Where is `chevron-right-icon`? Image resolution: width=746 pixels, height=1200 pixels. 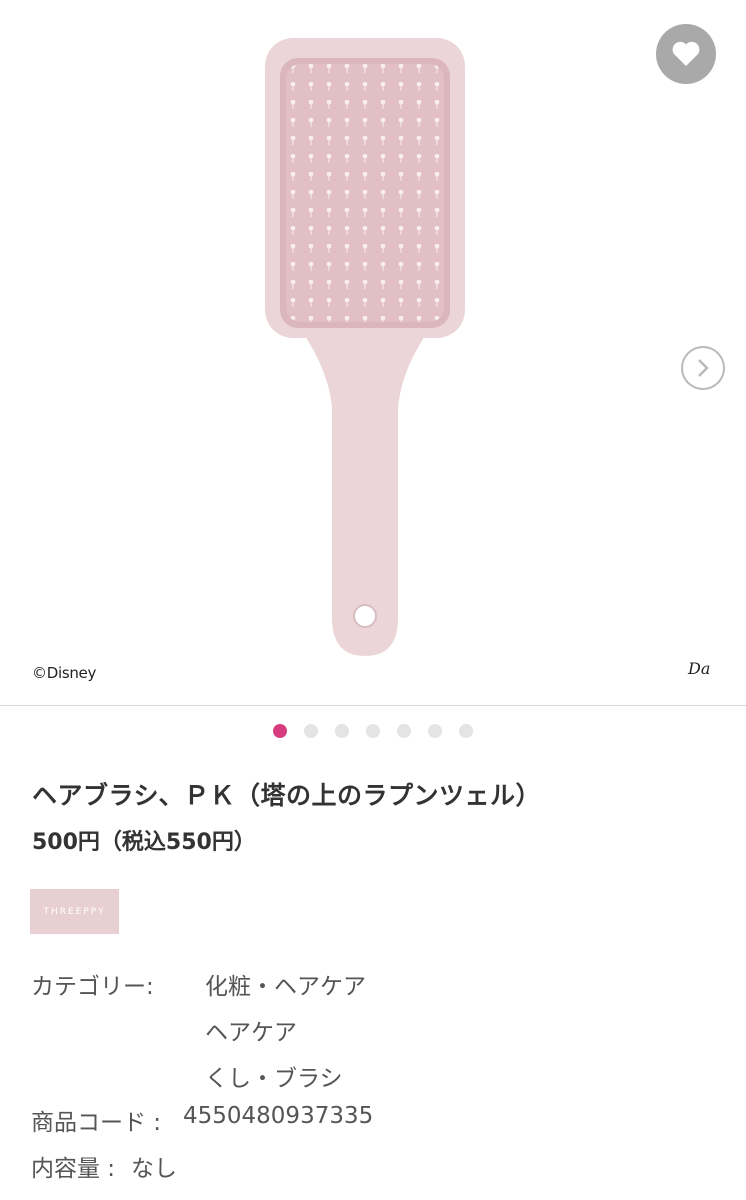
chevron-right-icon is located at coordinates (703, 368).